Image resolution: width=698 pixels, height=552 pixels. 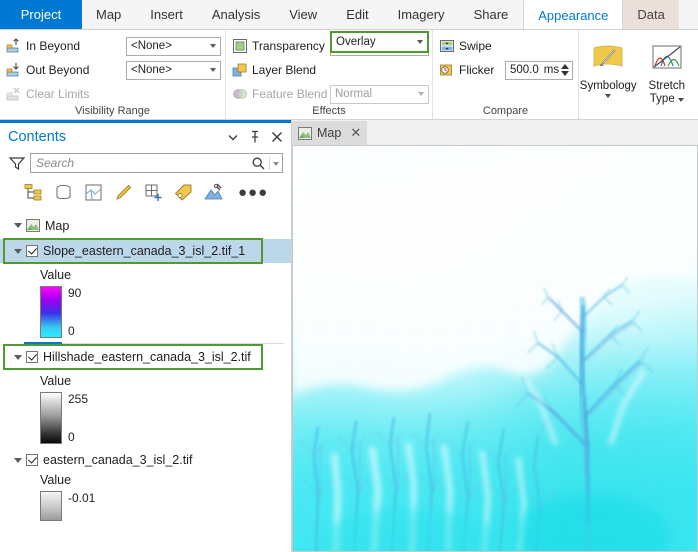 I want to click on layer-name-hillshade: Hillshade_eastern_canada_3_isl_2.tif, so click(x=147, y=357).